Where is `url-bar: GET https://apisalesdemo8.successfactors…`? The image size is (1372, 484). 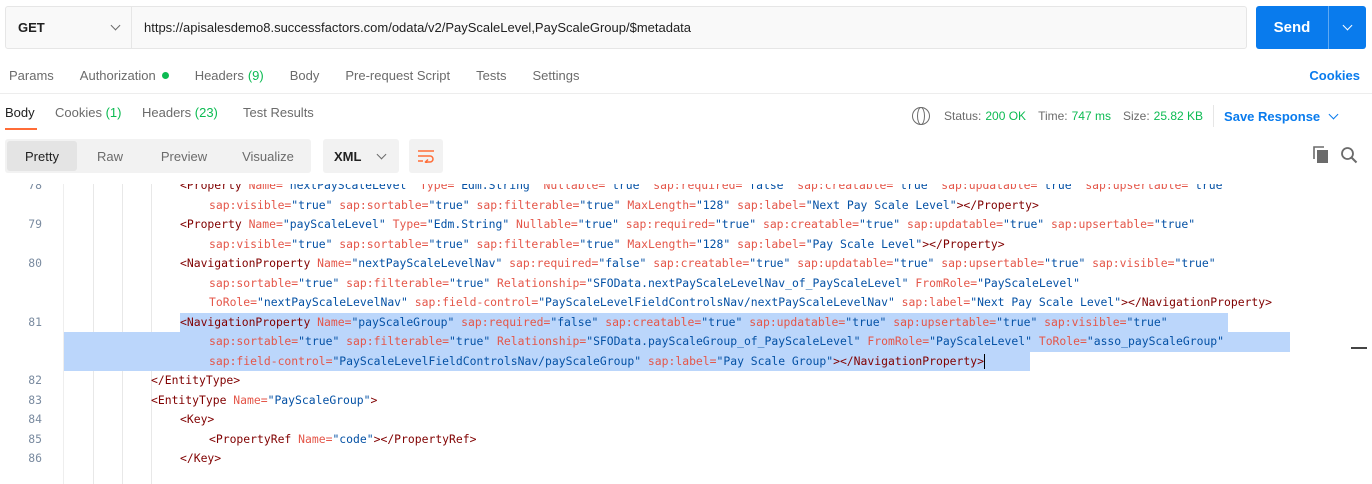
url-bar: GET https://apisalesdemo8.successfactors… is located at coordinates (626, 27).